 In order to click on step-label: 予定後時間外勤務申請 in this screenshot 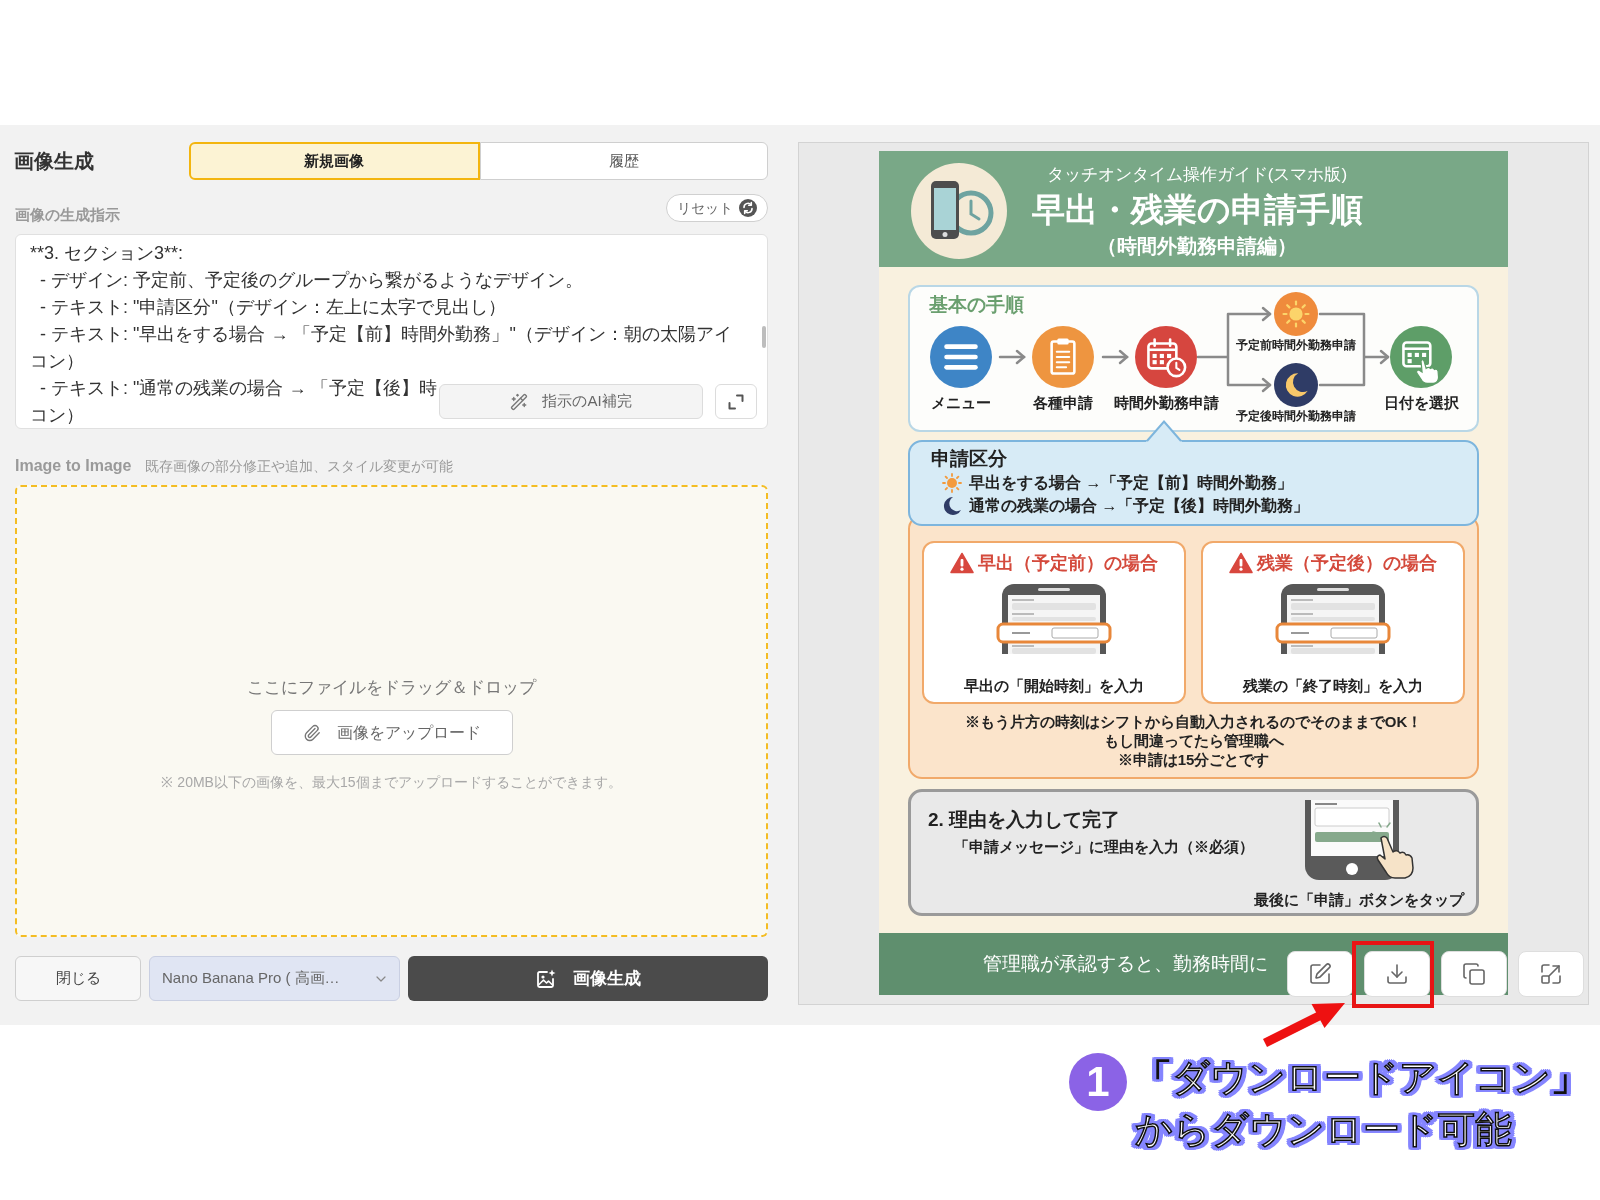, I will do `click(1296, 416)`.